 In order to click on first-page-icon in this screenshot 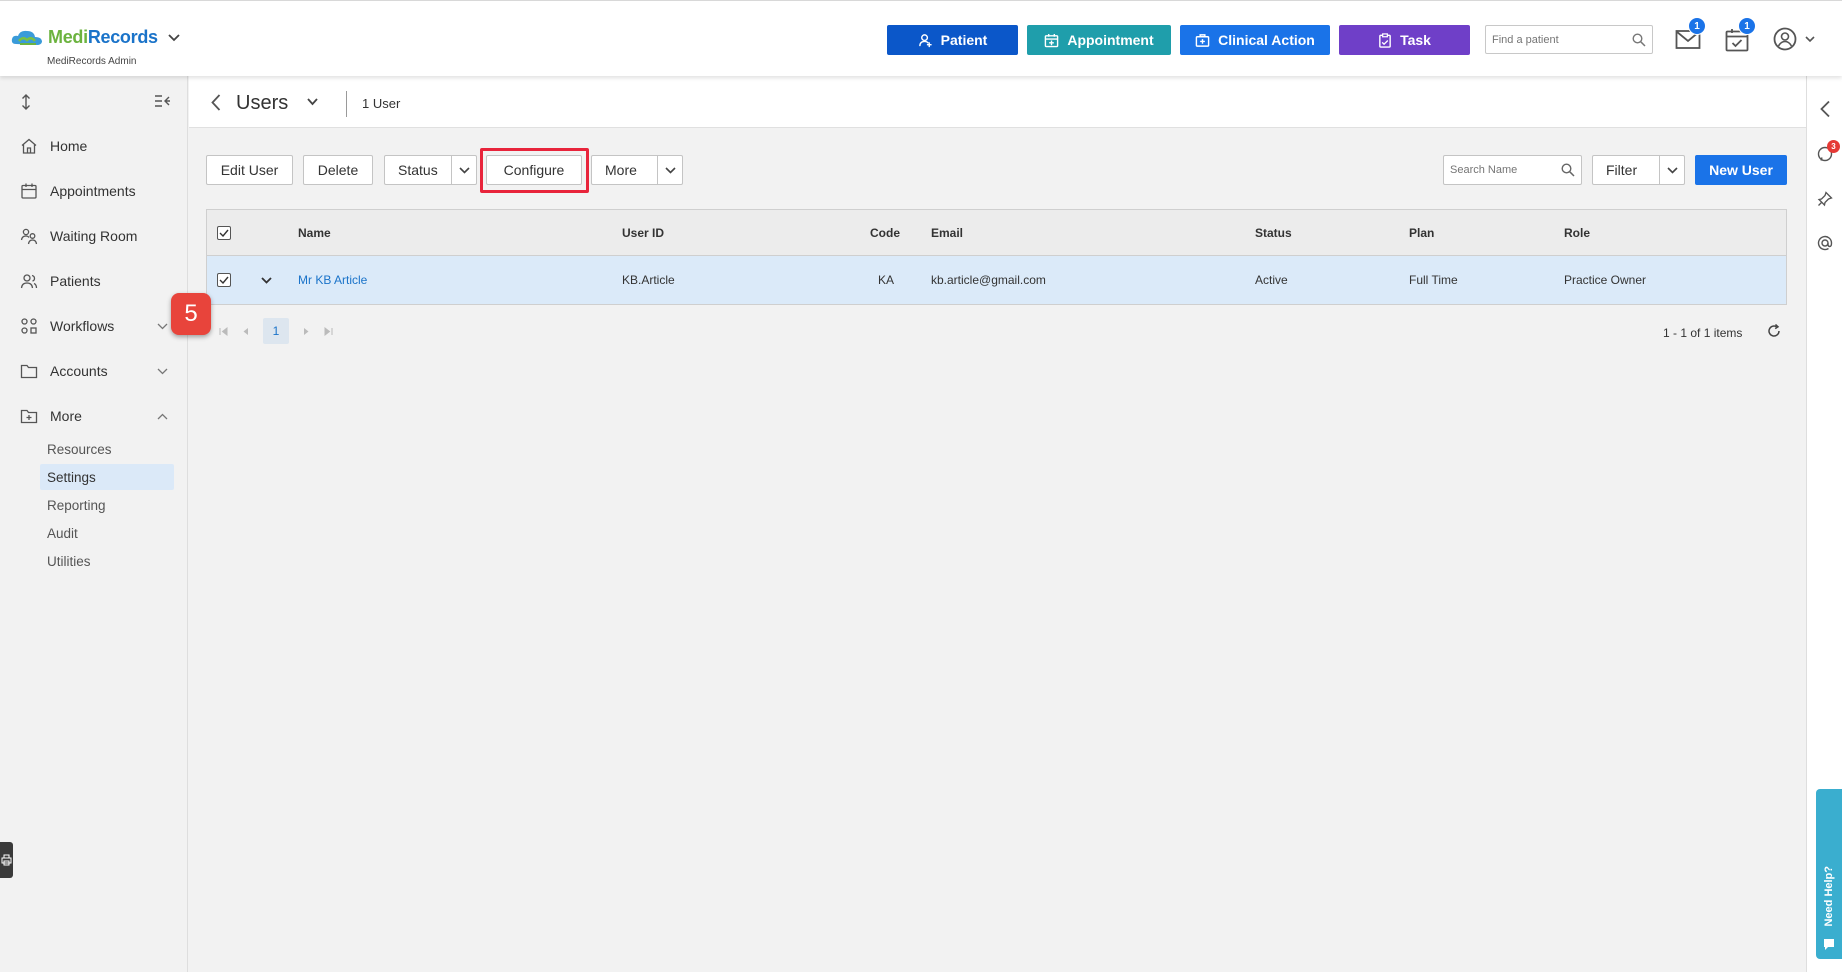, I will do `click(223, 331)`.